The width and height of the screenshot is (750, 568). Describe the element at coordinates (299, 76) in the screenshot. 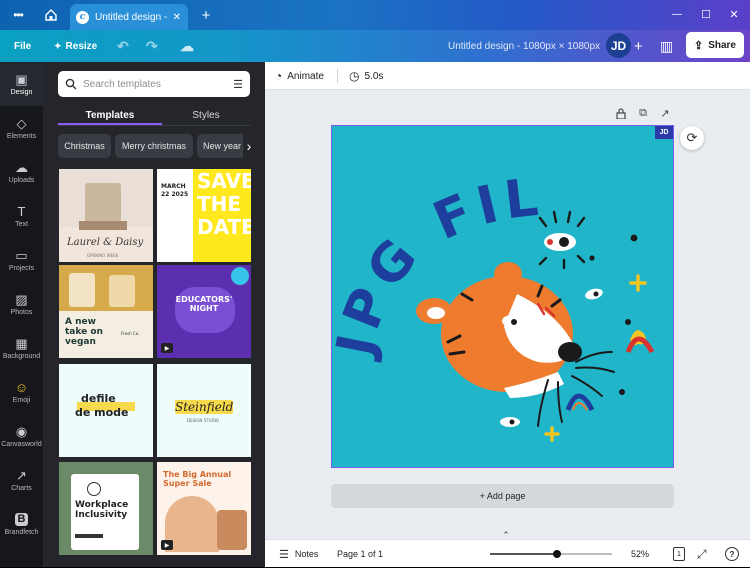

I see `animate-button: ◔ Animate` at that location.